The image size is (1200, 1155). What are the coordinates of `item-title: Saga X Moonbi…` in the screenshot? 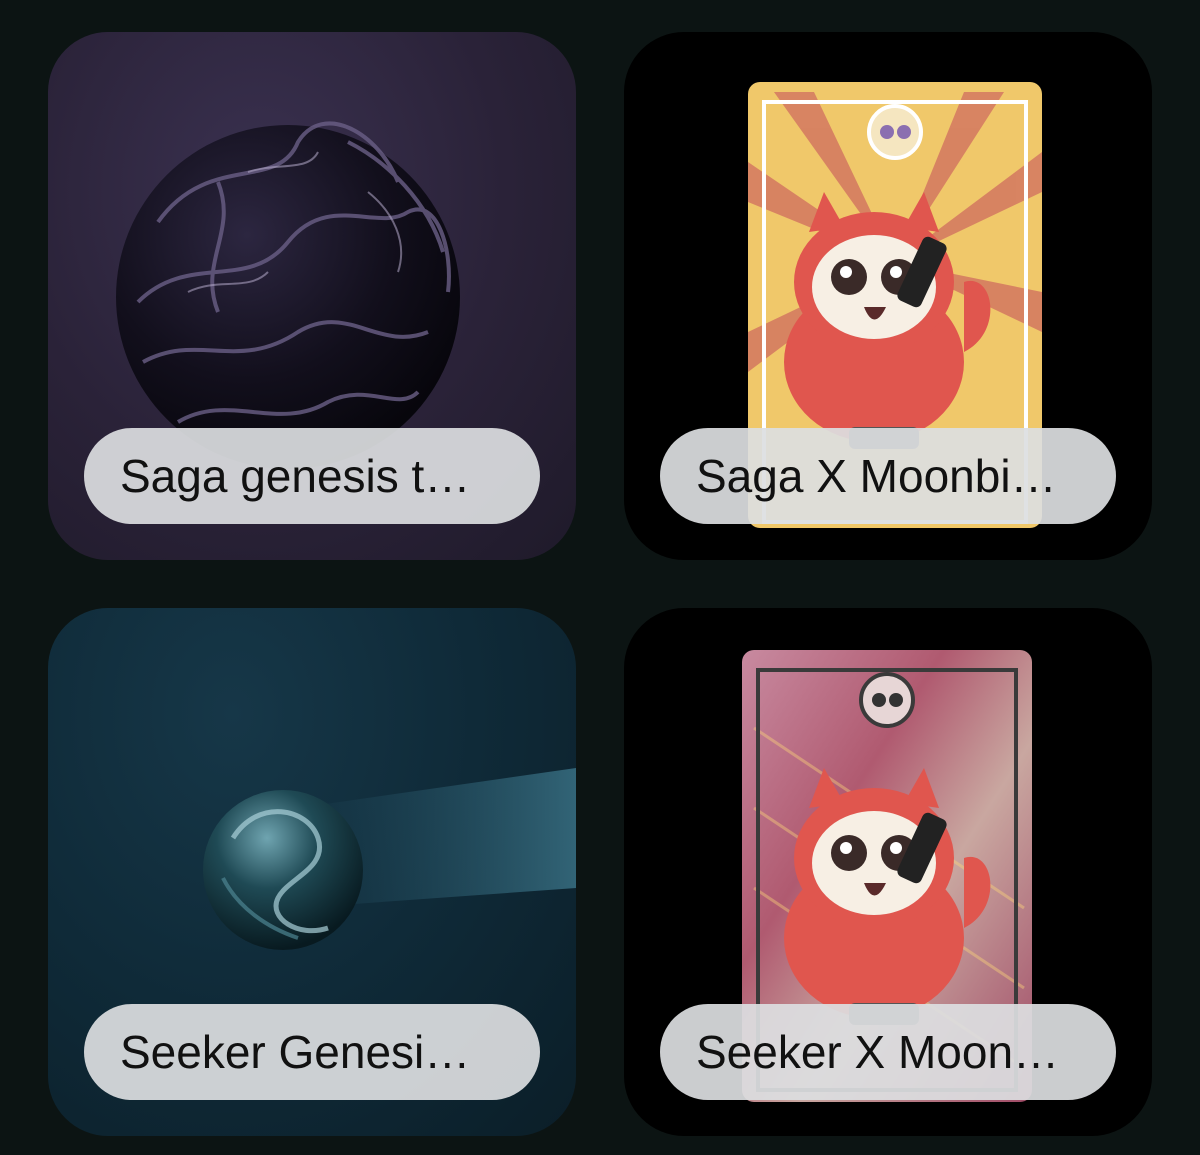 It's located at (876, 476).